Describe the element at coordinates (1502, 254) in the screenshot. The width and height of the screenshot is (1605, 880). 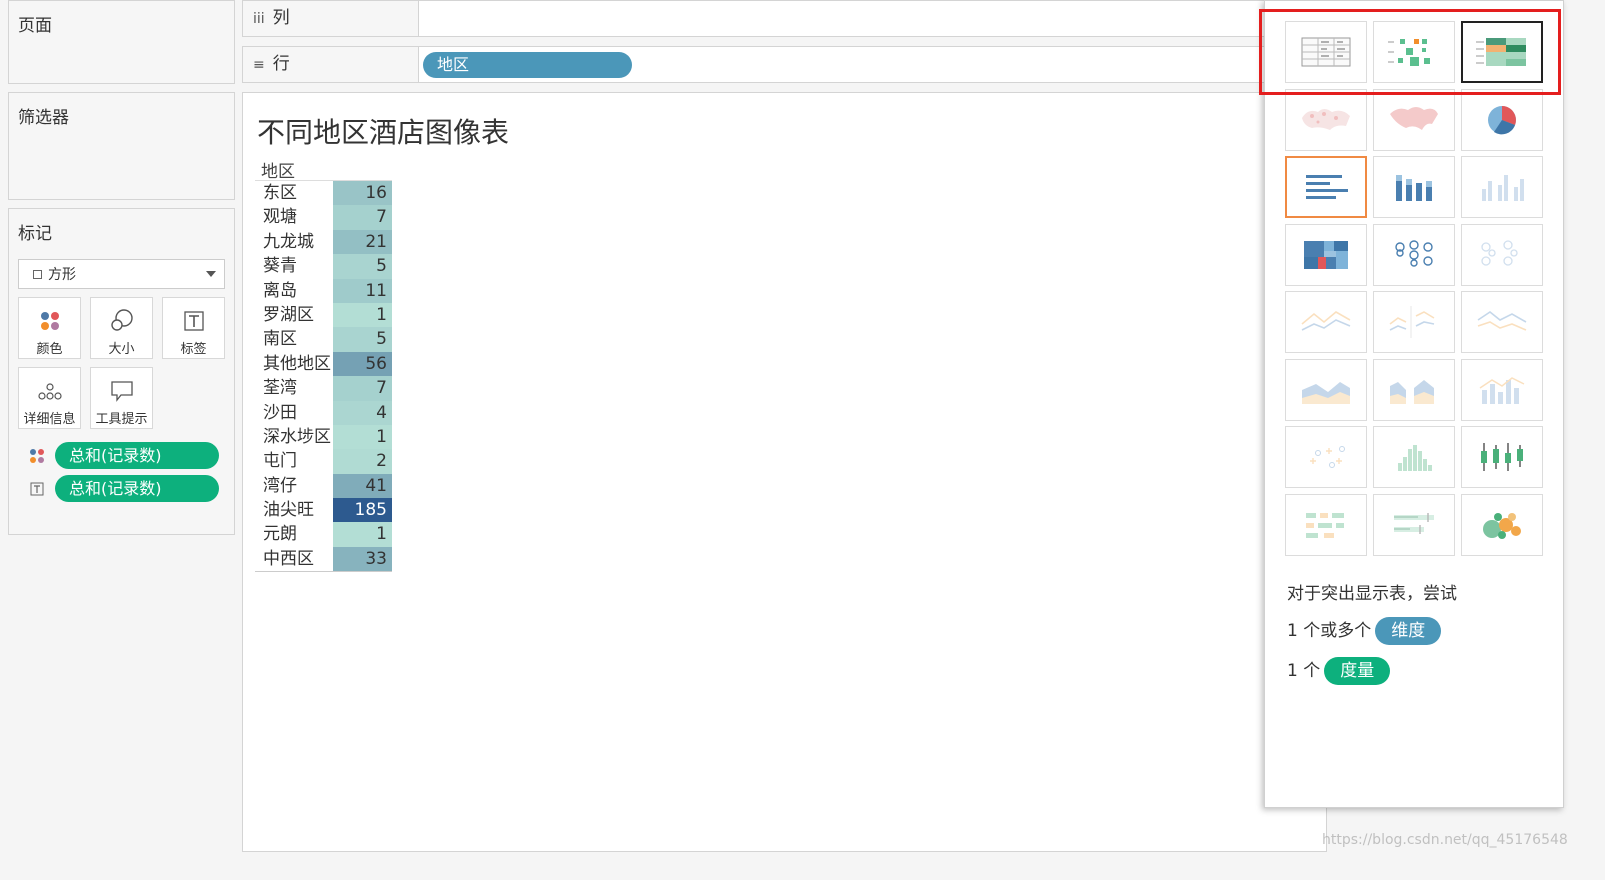
I see `show-me-tile-side-by-side-circles` at that location.